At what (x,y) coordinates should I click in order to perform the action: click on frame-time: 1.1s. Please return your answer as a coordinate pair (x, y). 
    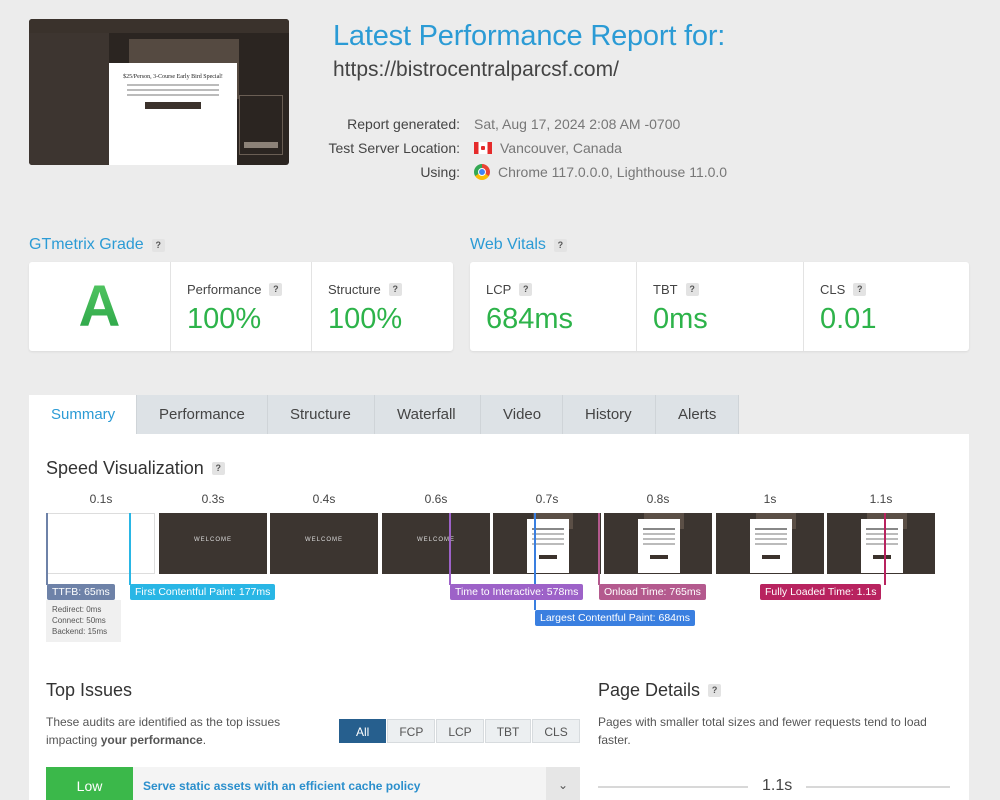
    Looking at the image, I should click on (881, 499).